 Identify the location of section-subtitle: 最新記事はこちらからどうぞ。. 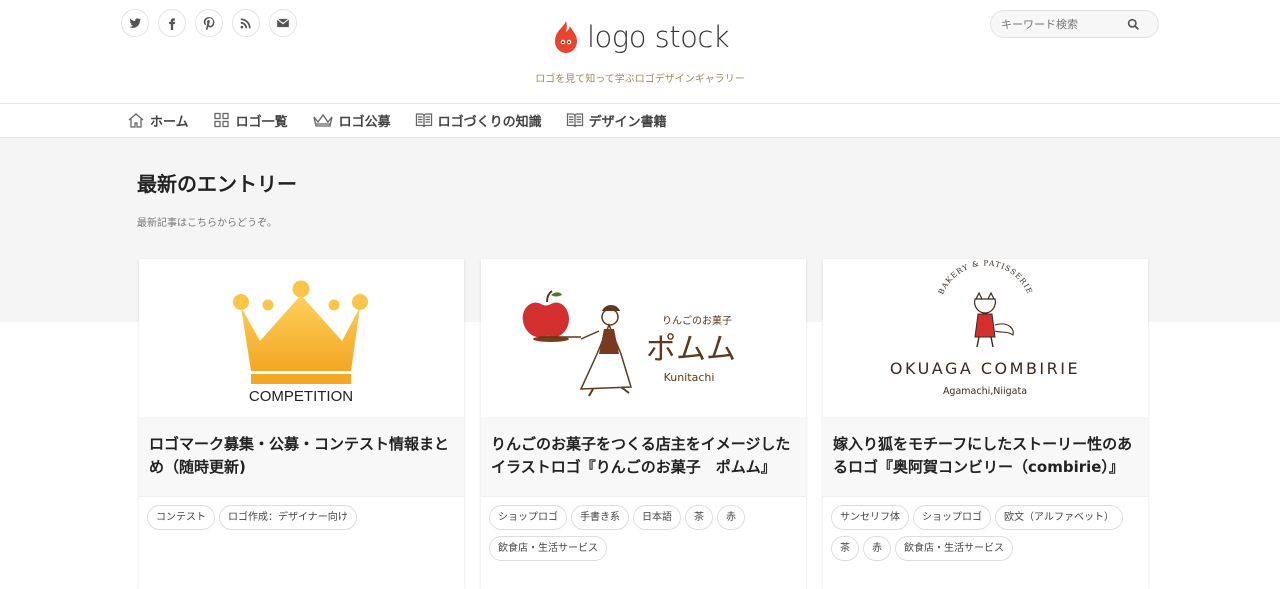
(207, 223).